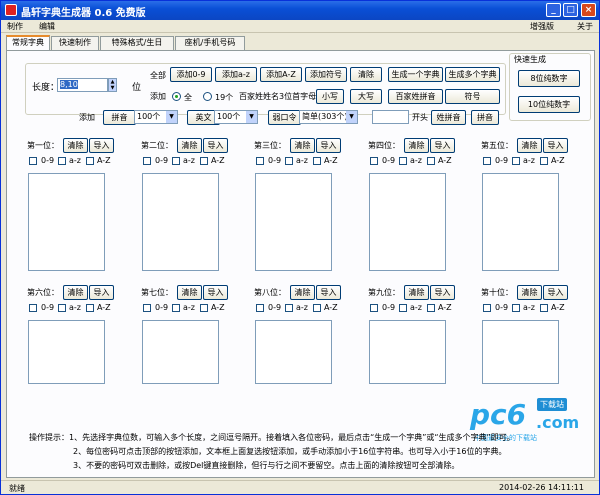 The width and height of the screenshot is (600, 495). I want to click on lowercase-button: 小写, so click(330, 96).